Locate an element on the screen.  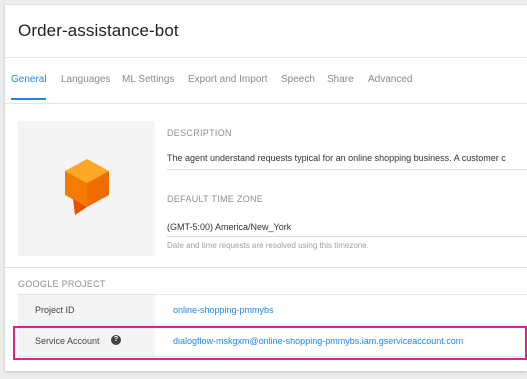
description-label: DESCRIPTION is located at coordinates (199, 133).